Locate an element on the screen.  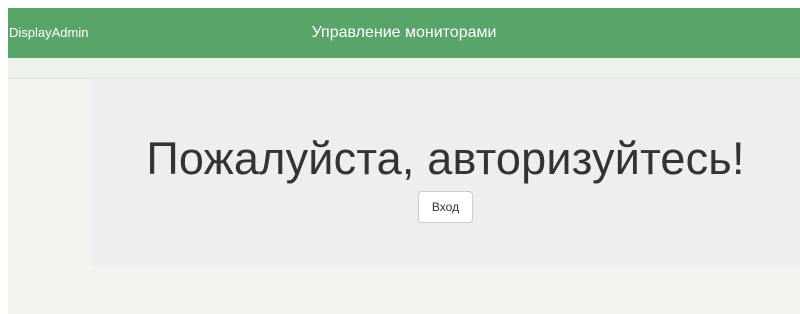
login-prompt-heading: Пожалуйста, авторизуйтесь! is located at coordinates (445, 158).